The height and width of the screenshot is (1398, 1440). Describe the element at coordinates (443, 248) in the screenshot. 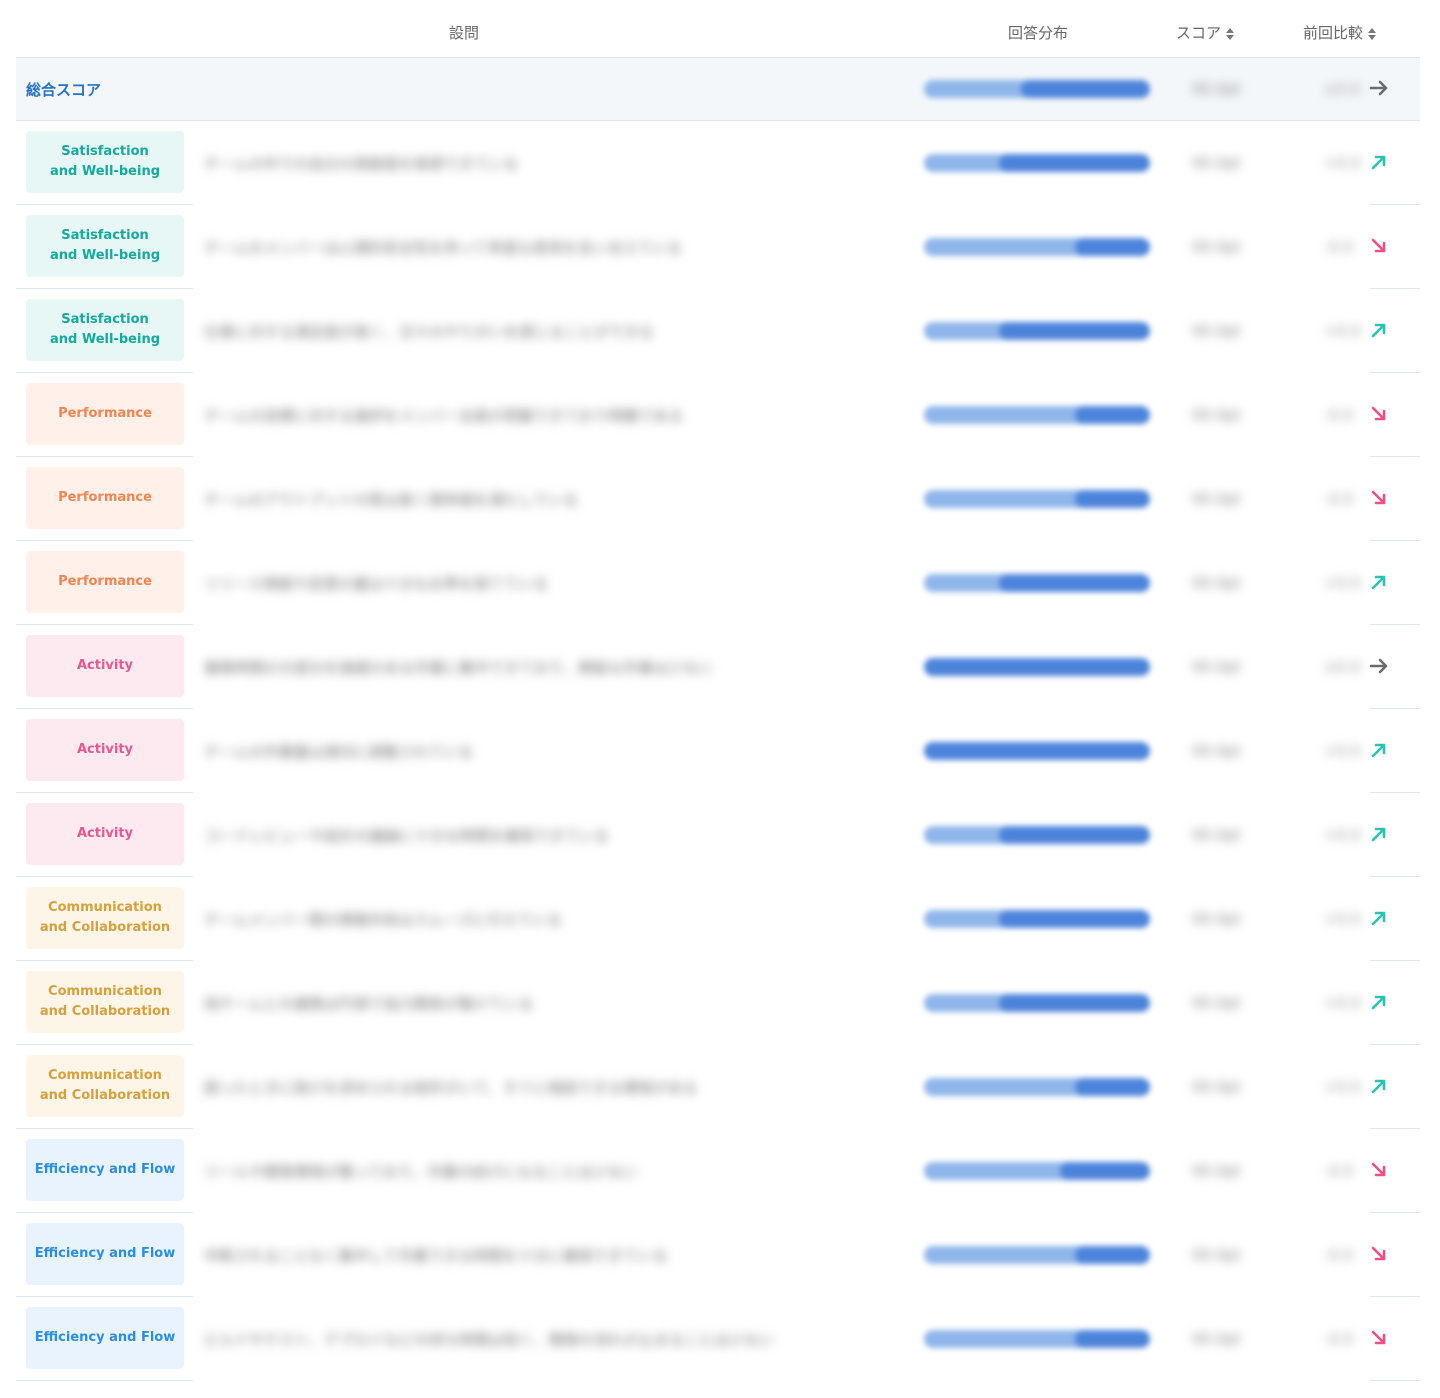

I see `question-text: チームのメンバーは心理的安全性を持って率直な意見を言い合えている` at that location.